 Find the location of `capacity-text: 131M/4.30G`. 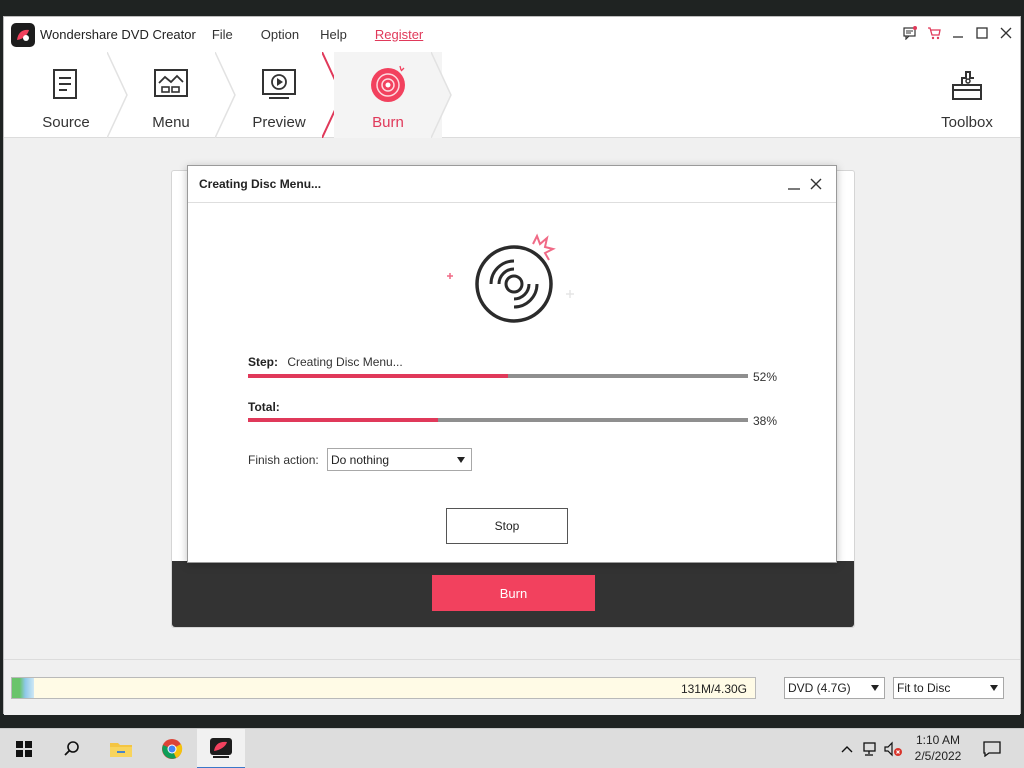

capacity-text: 131M/4.30G is located at coordinates (713, 689).